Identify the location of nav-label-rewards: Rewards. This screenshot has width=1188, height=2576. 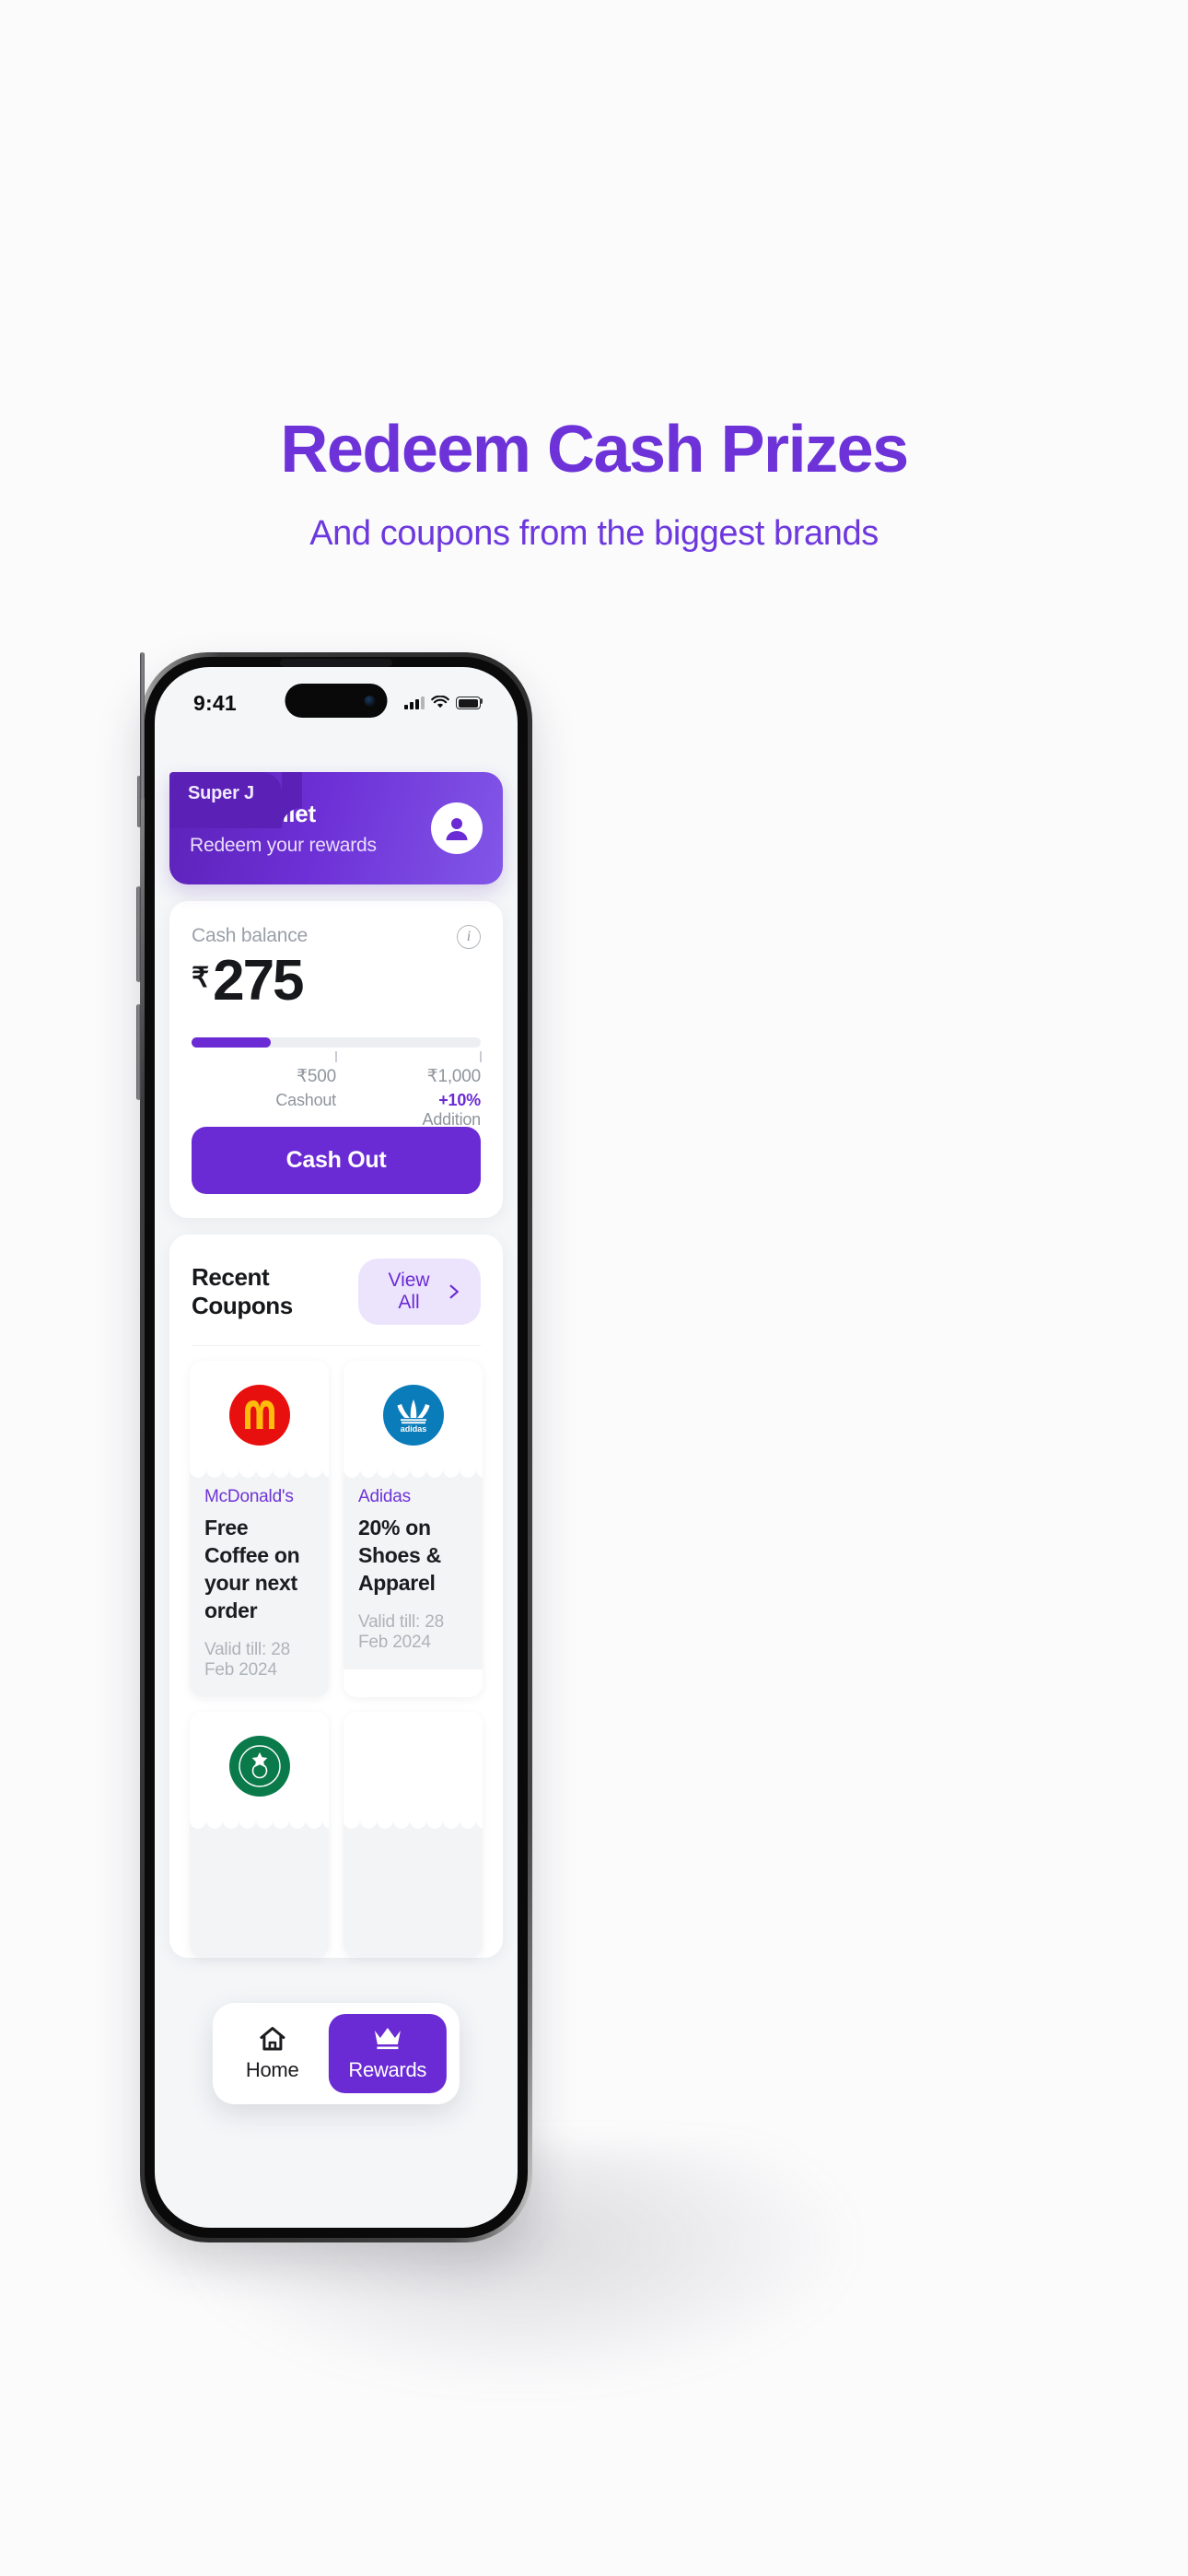
(387, 2069).